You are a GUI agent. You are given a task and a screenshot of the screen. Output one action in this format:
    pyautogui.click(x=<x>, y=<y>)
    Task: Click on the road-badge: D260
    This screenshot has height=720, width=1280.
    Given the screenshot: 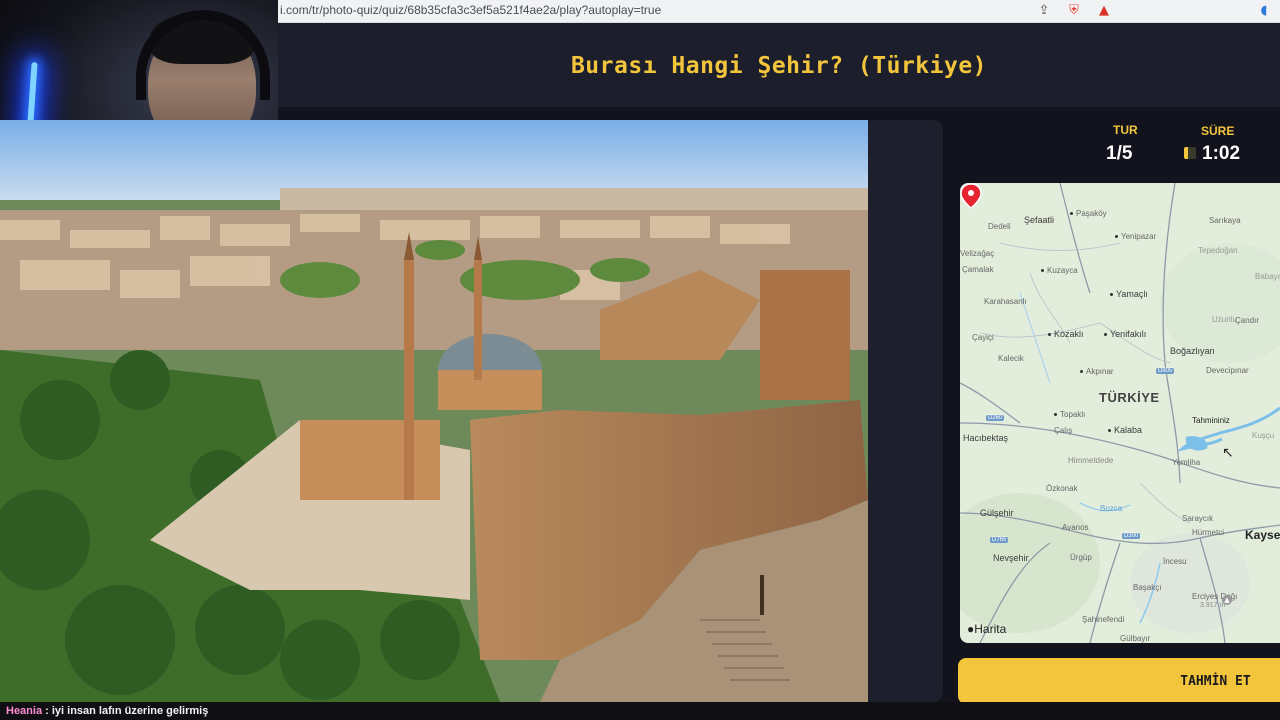 What is the action you would take?
    pyautogui.click(x=995, y=418)
    